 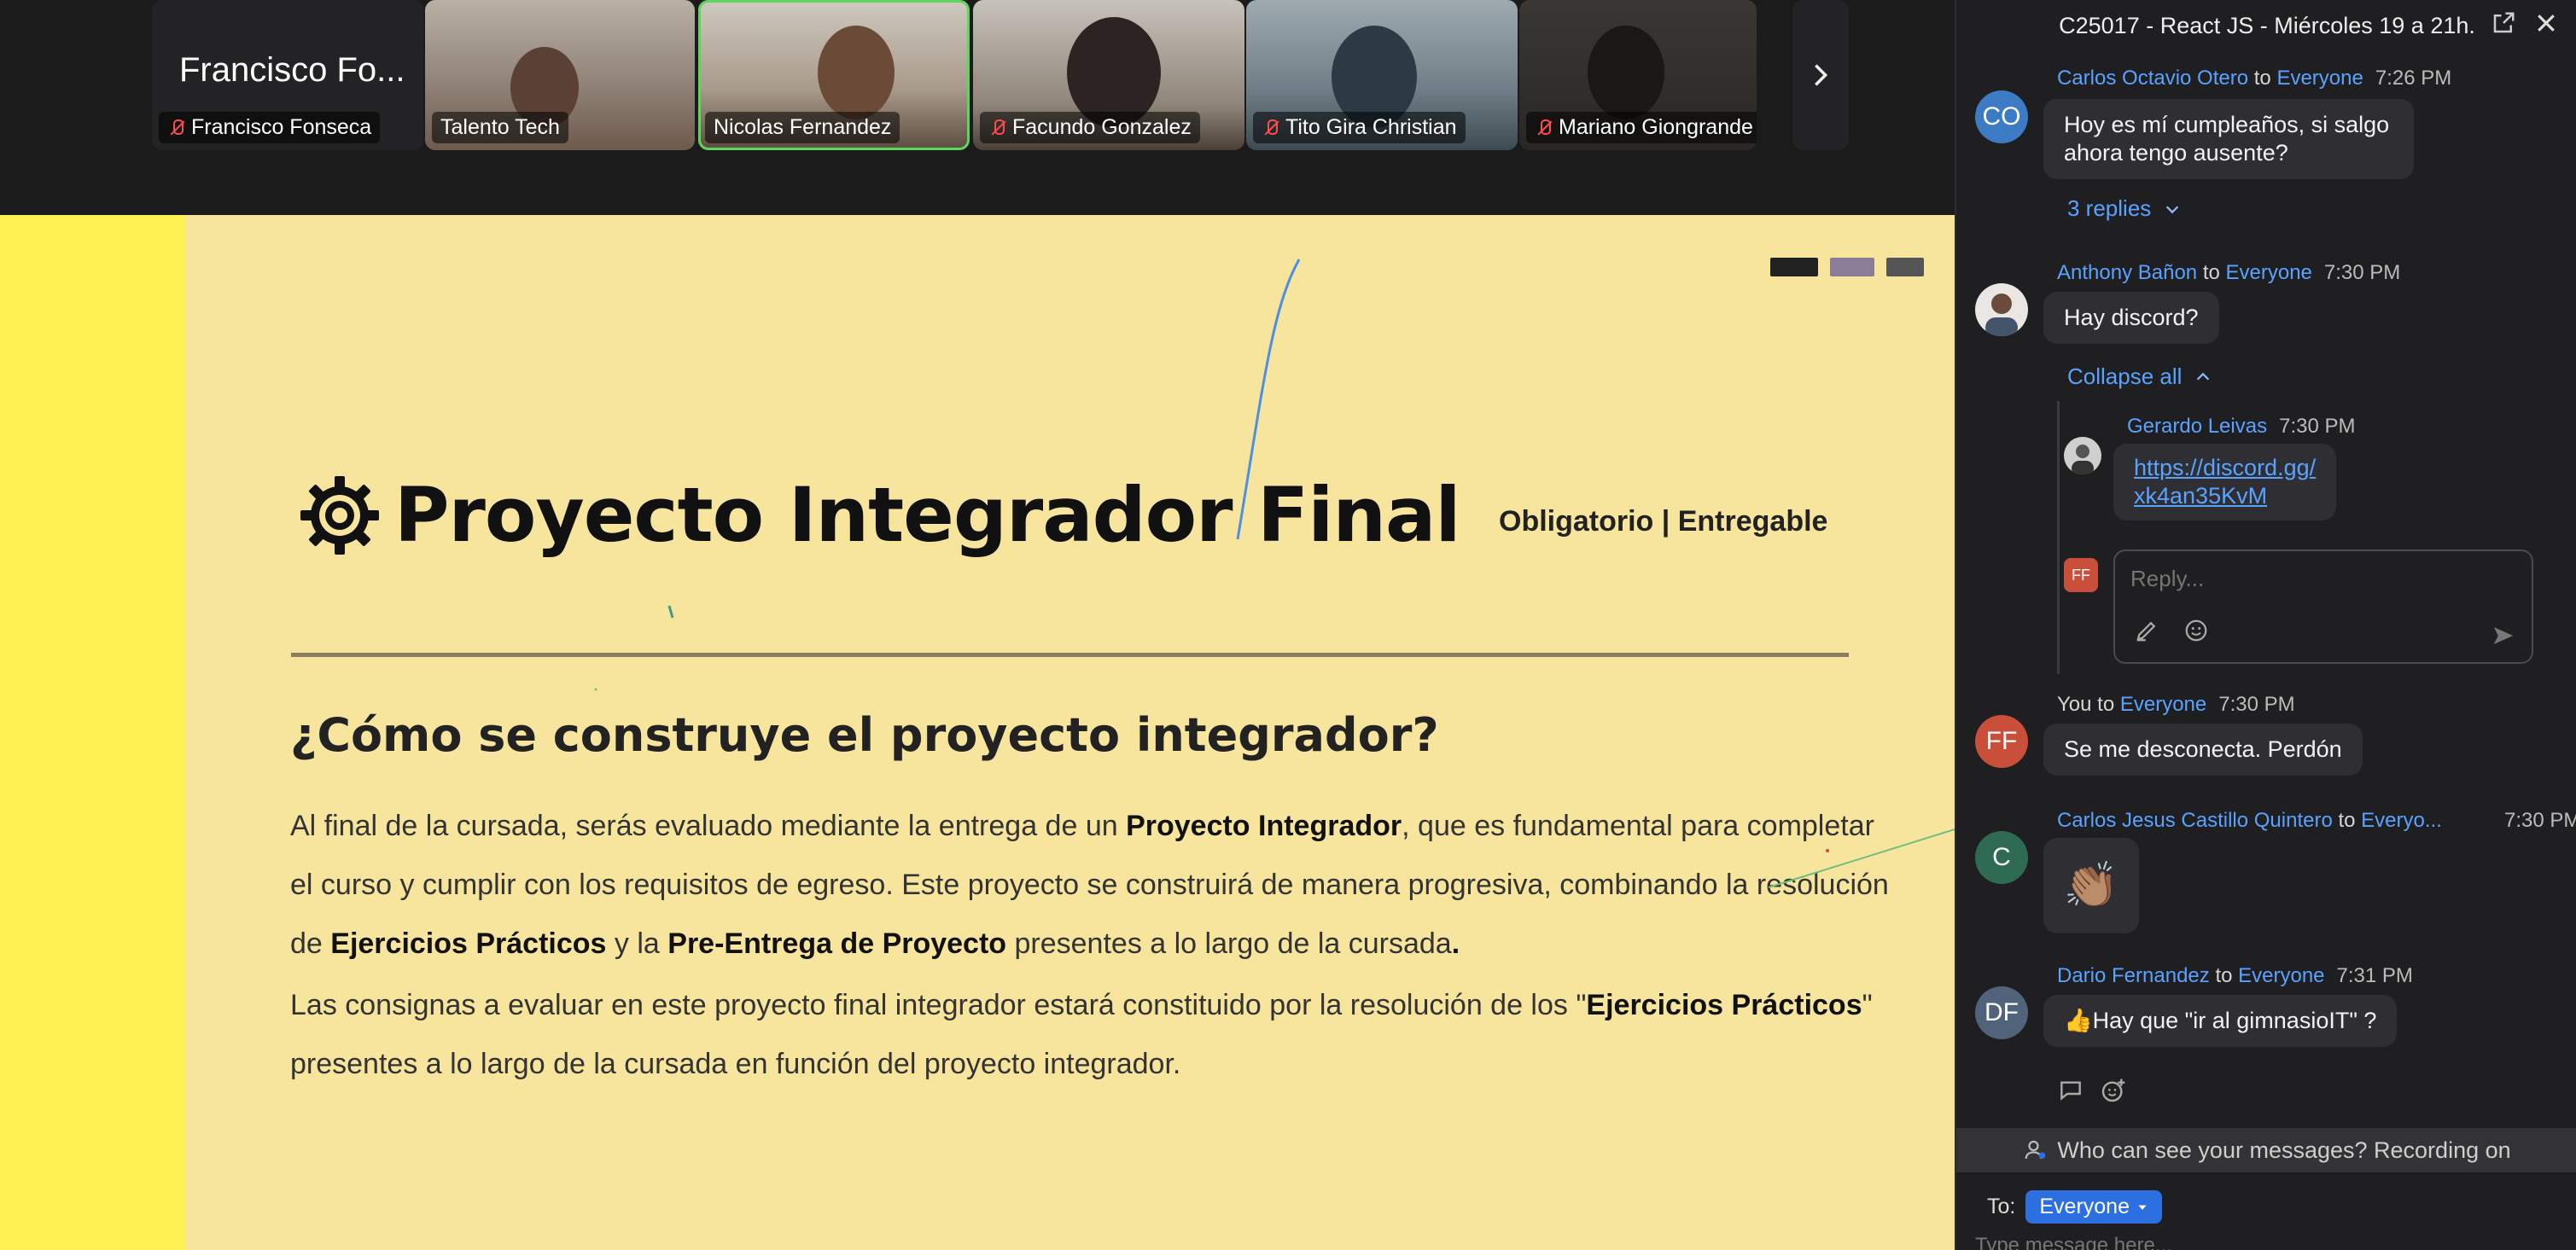 I want to click on message-meta: You to Everyone 7:30 PM, so click(x=2176, y=704).